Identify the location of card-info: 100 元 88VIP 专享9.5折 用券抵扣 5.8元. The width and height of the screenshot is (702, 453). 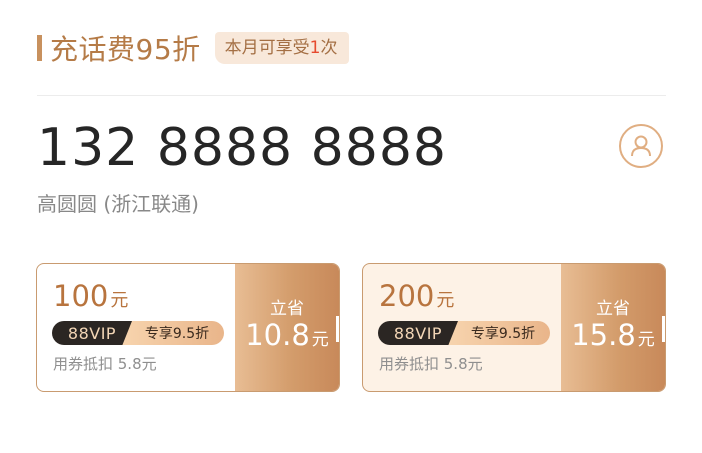
(136, 327).